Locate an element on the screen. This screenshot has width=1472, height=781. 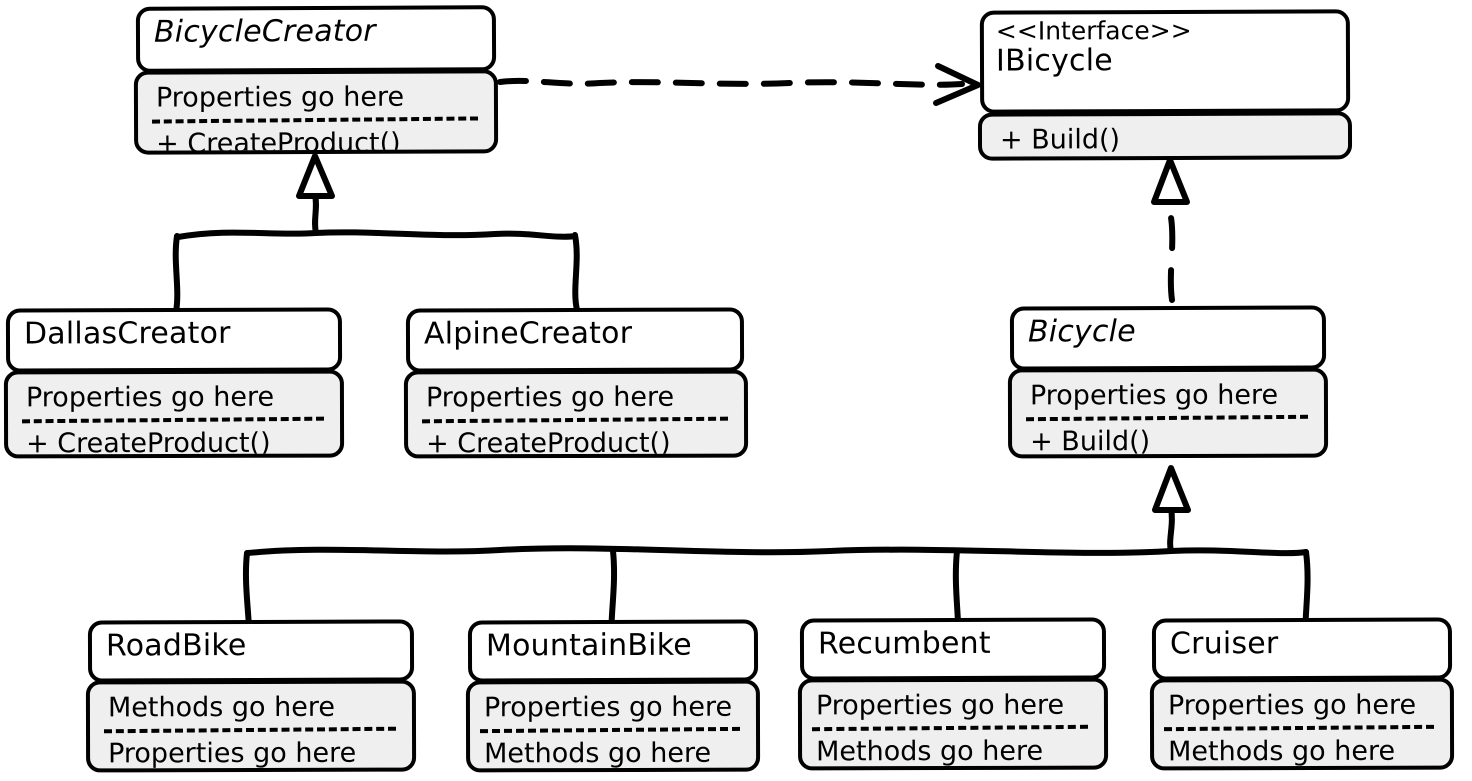
class-alpine-creator-members: Properties go here + CreateProduct() is located at coordinates (576, 414).